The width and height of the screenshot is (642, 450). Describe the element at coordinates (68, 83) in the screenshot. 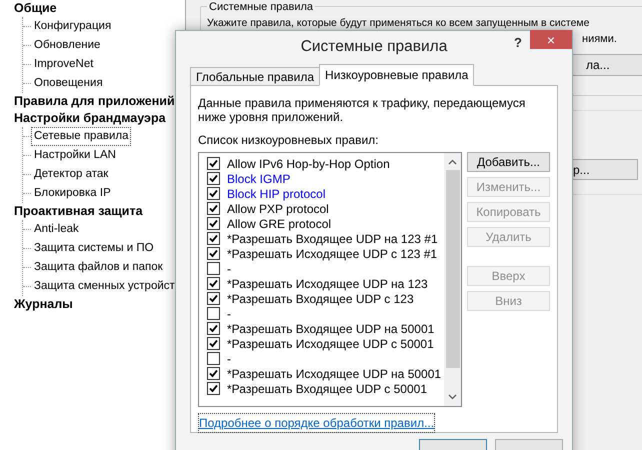

I see `tree-item: Оповещения` at that location.